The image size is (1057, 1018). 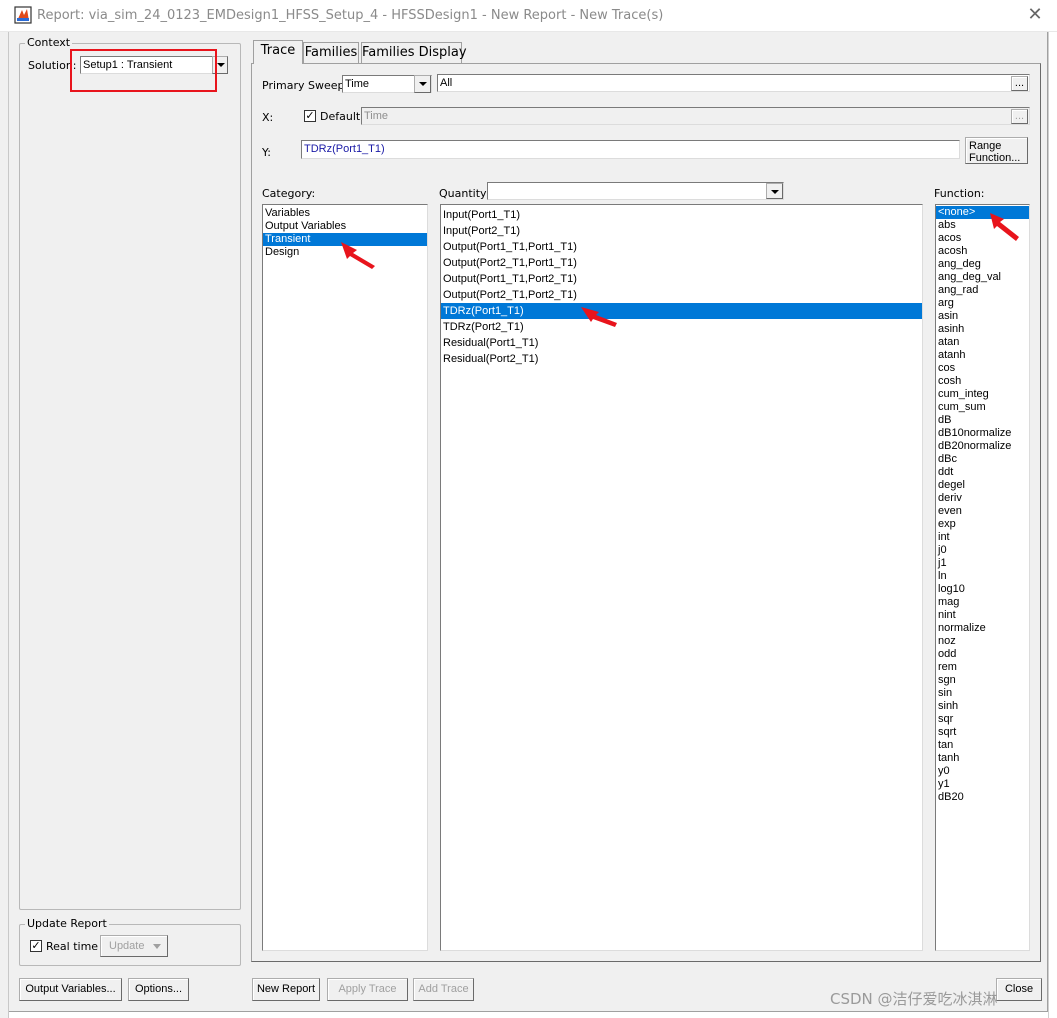 What do you see at coordinates (982, 316) in the screenshot?
I see `function-item: asin` at bounding box center [982, 316].